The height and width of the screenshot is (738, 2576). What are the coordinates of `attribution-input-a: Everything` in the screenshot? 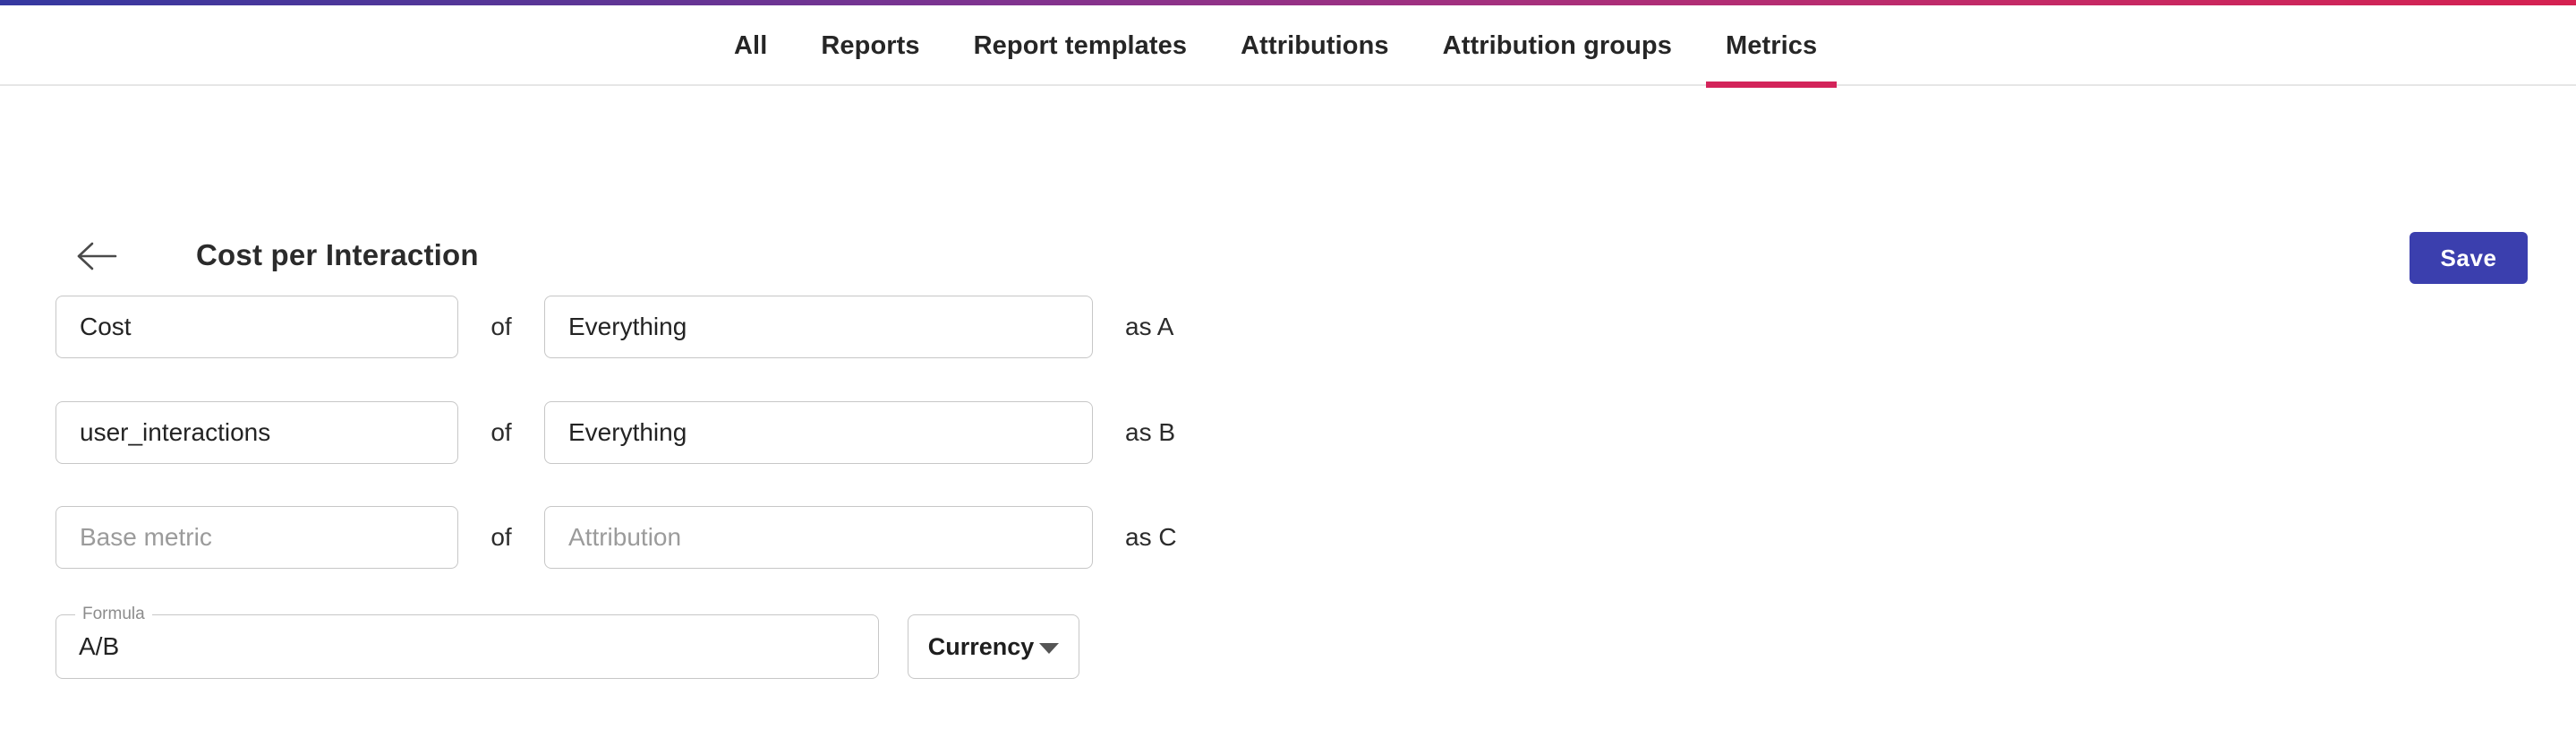 It's located at (818, 327).